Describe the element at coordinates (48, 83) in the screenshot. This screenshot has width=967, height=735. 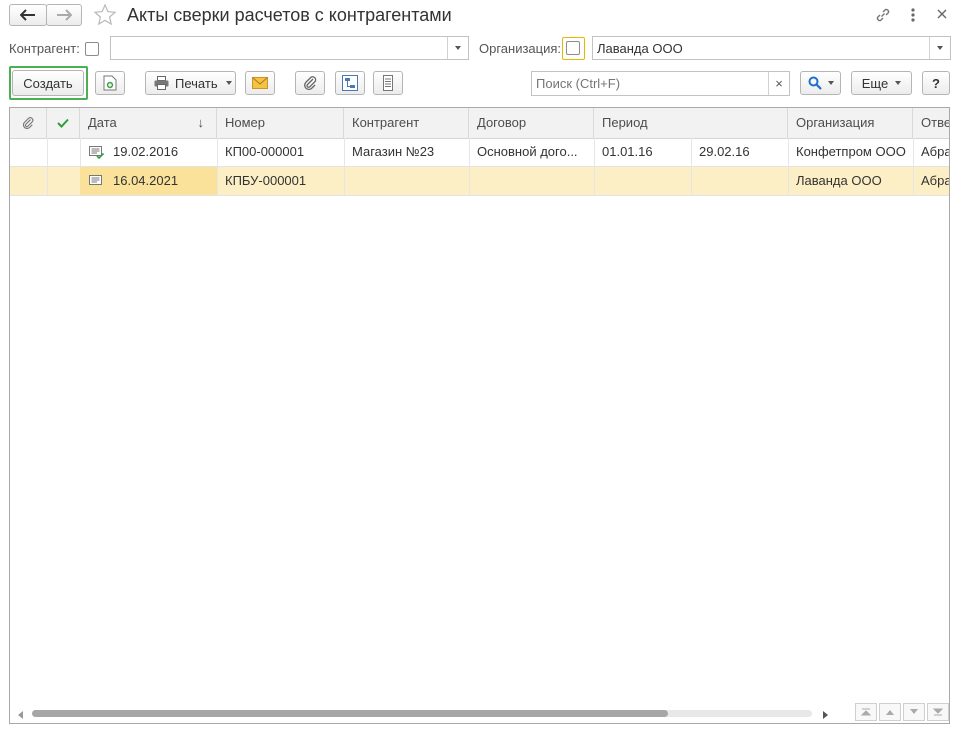
I see `create-button: Создать` at that location.